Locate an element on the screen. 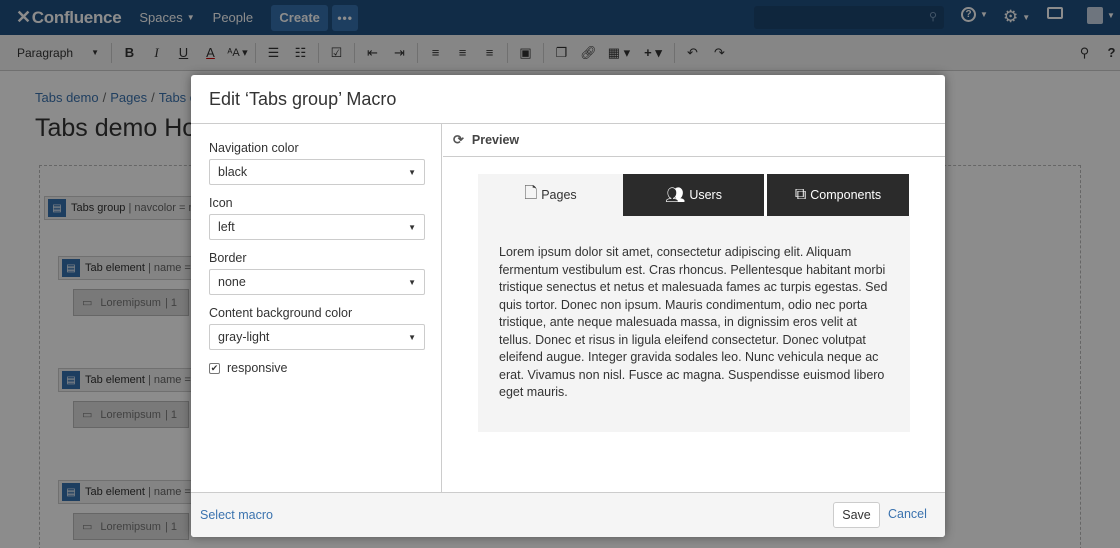  tab-pages: 🗋︎ Pages is located at coordinates (550, 195).